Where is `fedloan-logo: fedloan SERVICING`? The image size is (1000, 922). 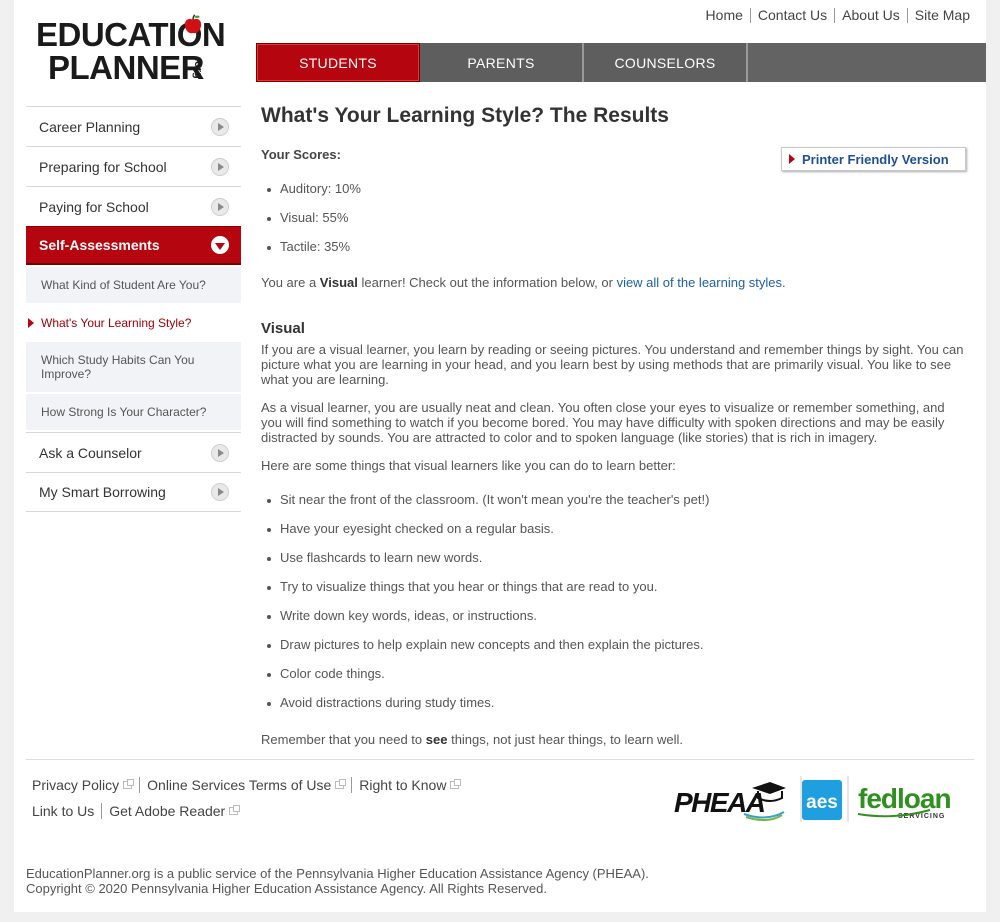
fedloan-logo: fedloan SERVICING is located at coordinates (904, 801).